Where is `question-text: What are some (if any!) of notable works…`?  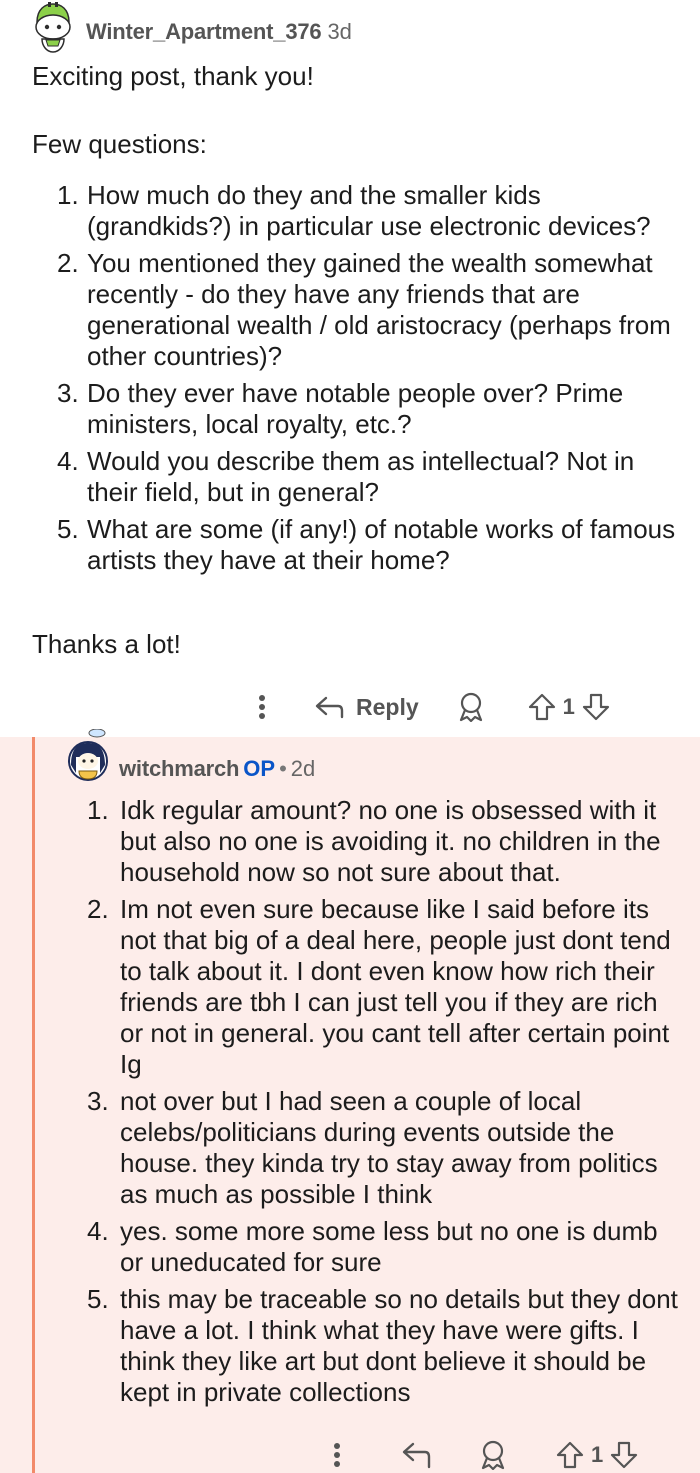 question-text: What are some (if any!) of notable works… is located at coordinates (381, 544).